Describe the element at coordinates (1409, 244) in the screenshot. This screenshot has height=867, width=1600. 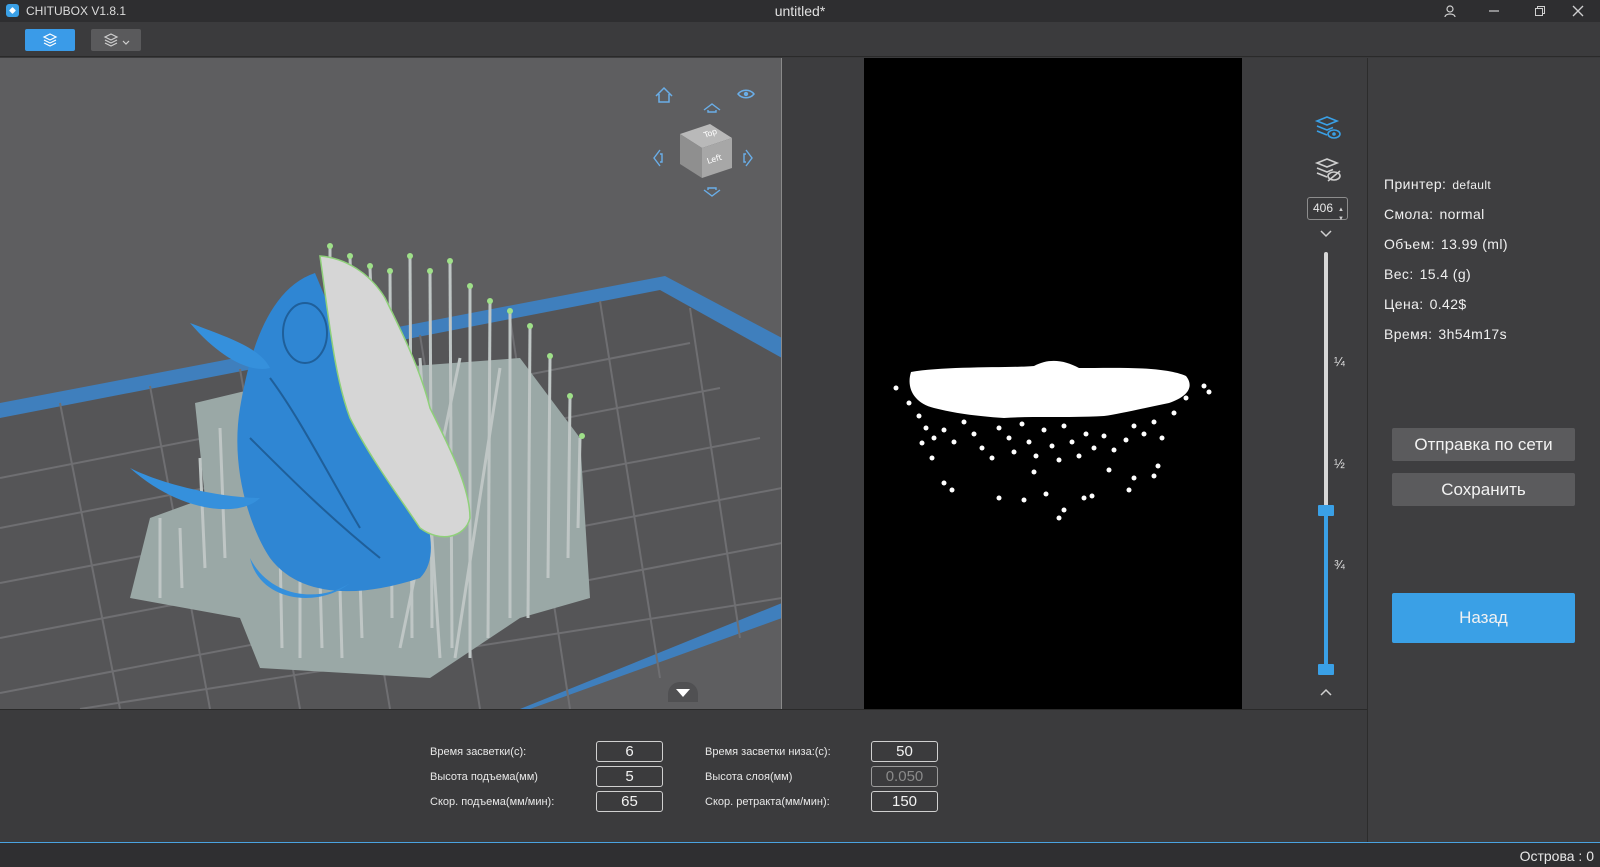
I see `volume-label: Объем:` at that location.